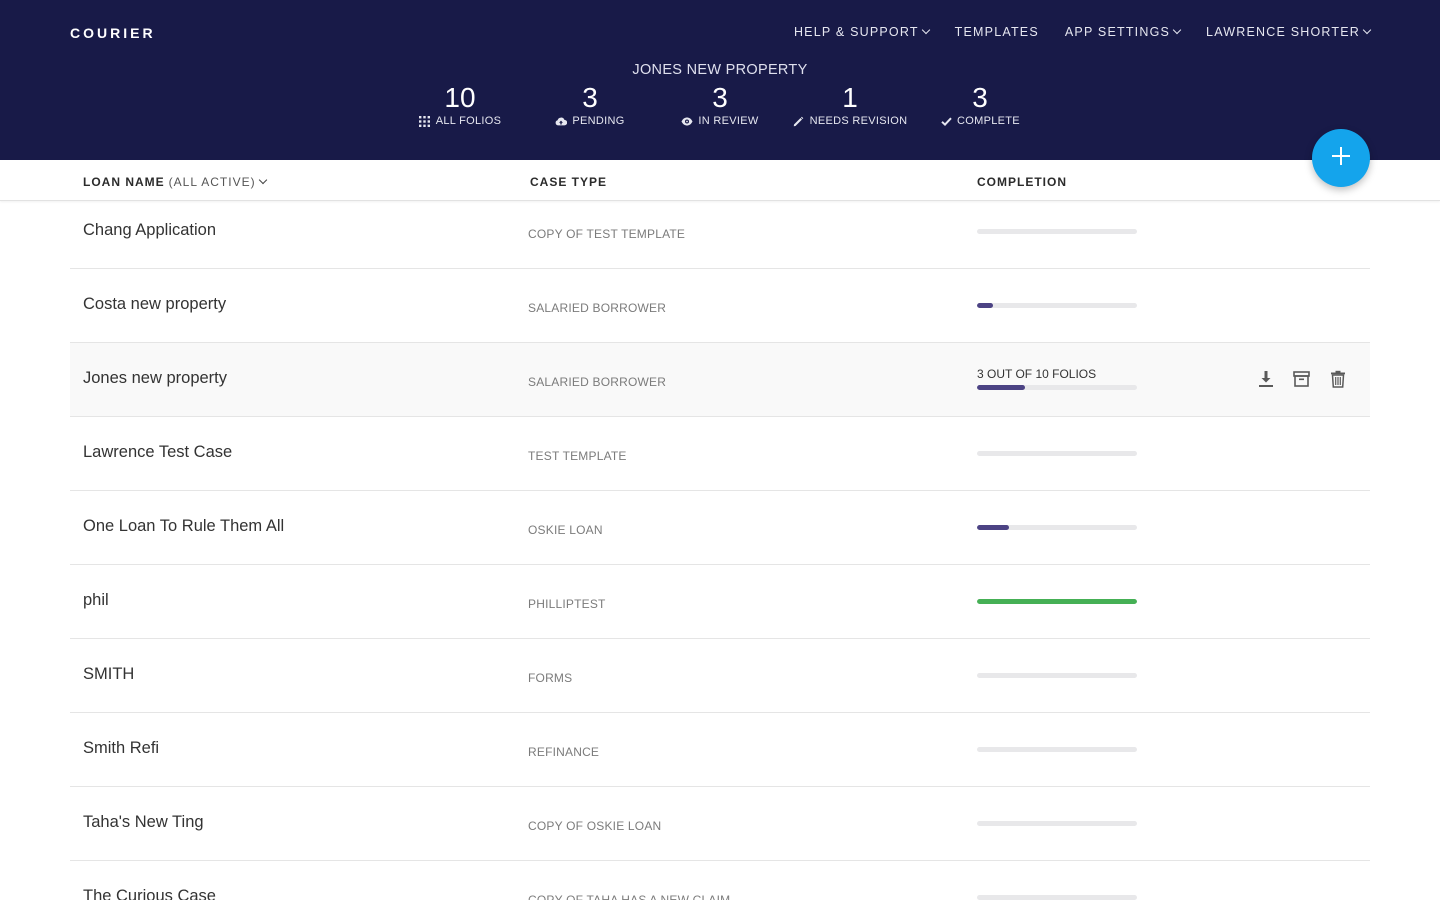 The width and height of the screenshot is (1440, 900). What do you see at coordinates (108, 674) in the screenshot?
I see `loan-name: SMITH` at bounding box center [108, 674].